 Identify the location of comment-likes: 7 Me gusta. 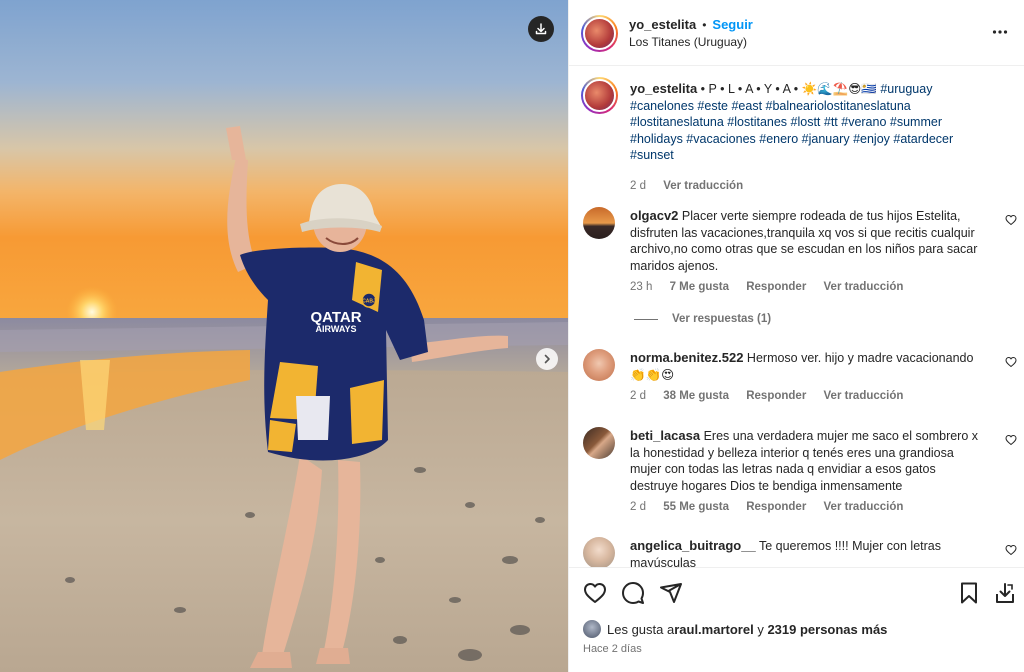
(699, 287).